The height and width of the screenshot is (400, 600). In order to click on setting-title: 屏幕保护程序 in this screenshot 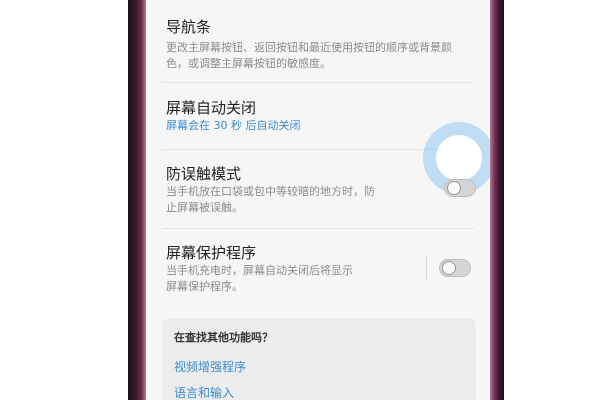, I will do `click(211, 253)`.